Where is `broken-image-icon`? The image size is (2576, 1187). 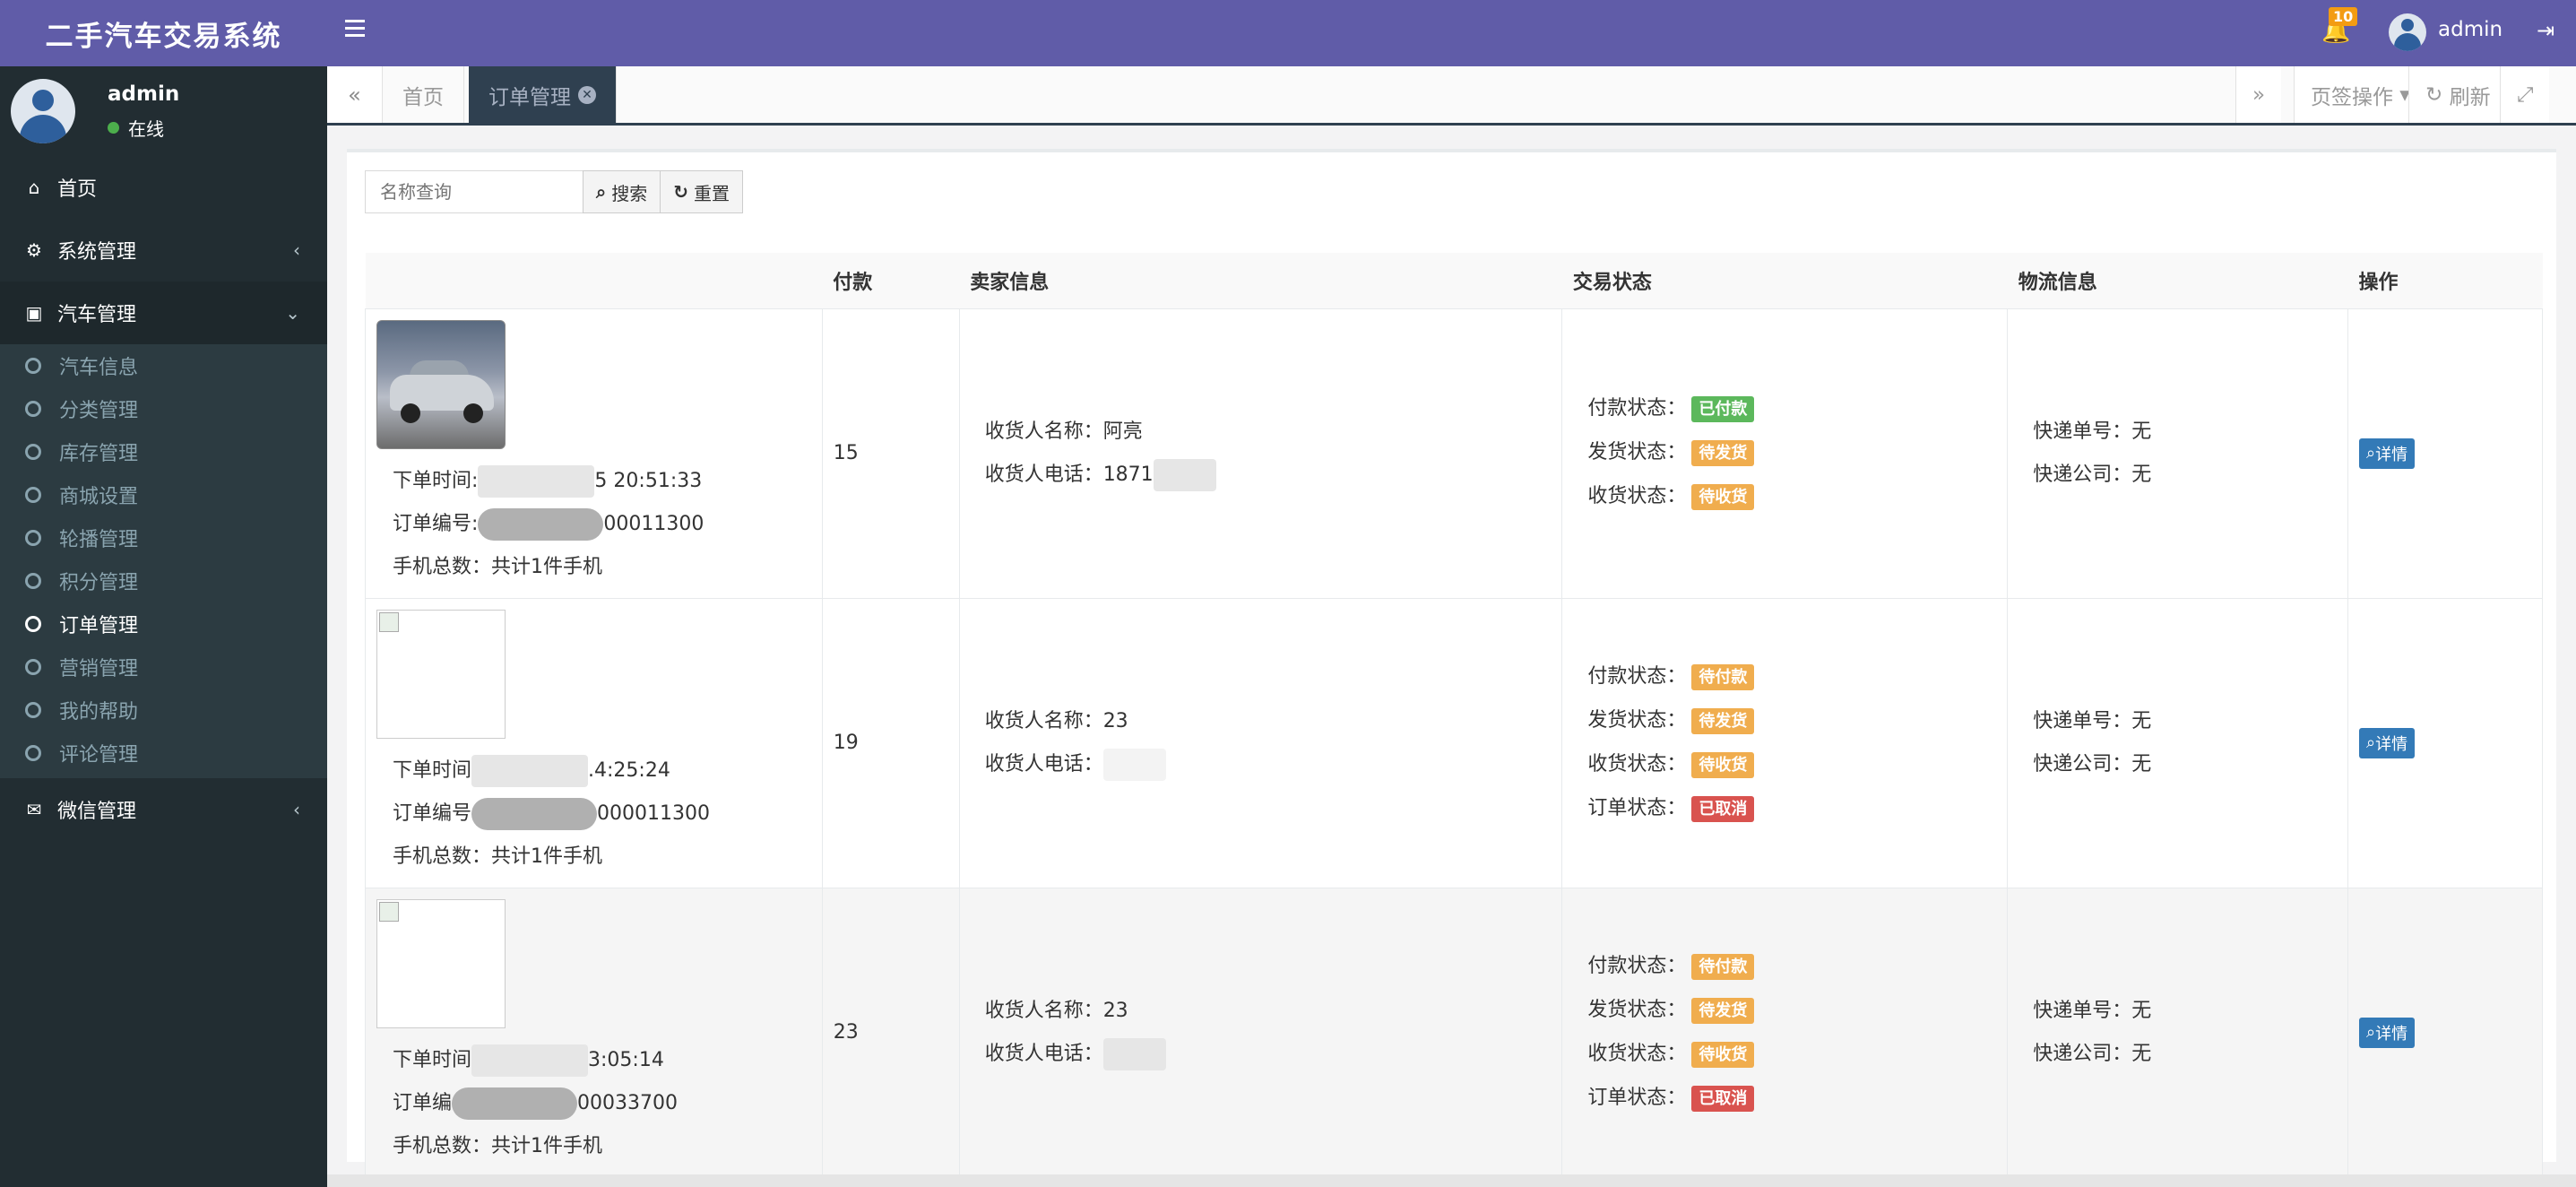 broken-image-icon is located at coordinates (389, 911).